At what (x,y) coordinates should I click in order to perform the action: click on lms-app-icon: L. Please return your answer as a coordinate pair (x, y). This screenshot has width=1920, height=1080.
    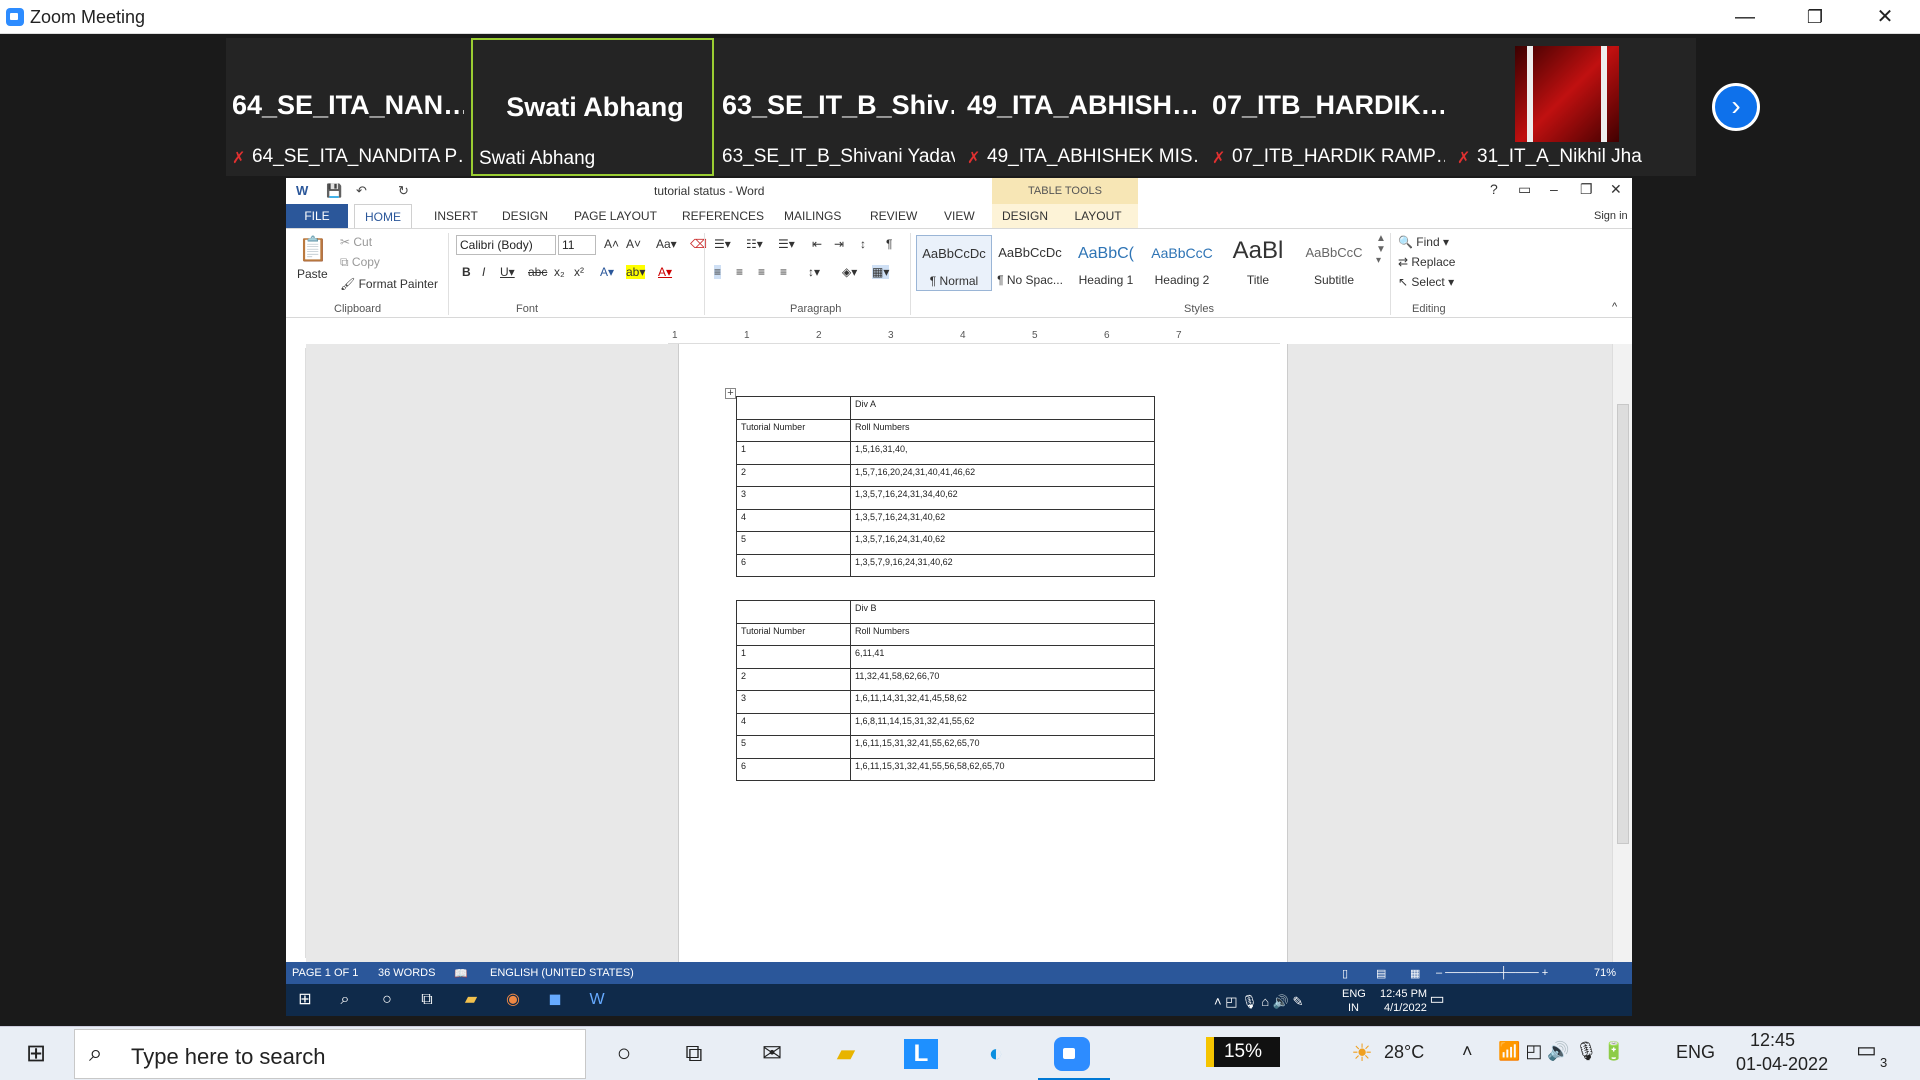
    Looking at the image, I should click on (921, 1054).